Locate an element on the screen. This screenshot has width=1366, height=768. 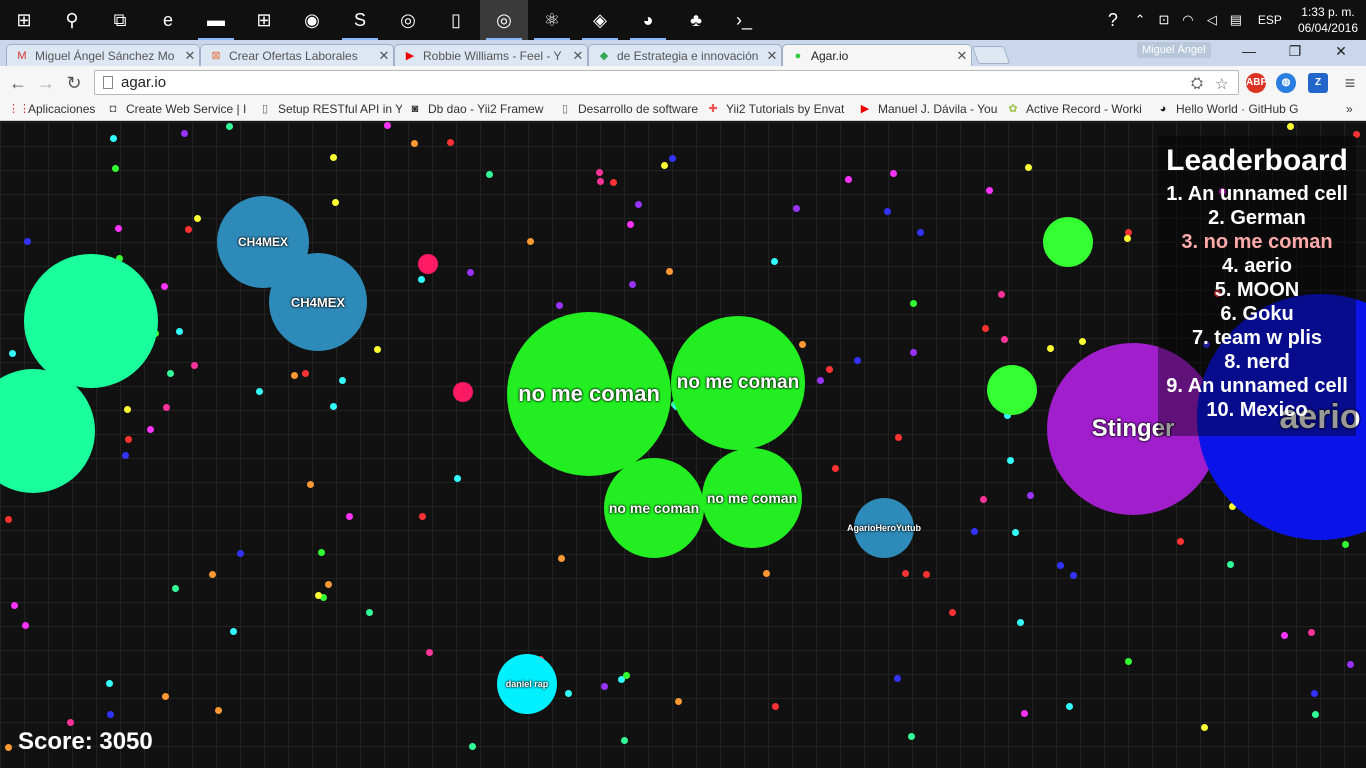
taskbar-app: ♣ is located at coordinates (696, 20).